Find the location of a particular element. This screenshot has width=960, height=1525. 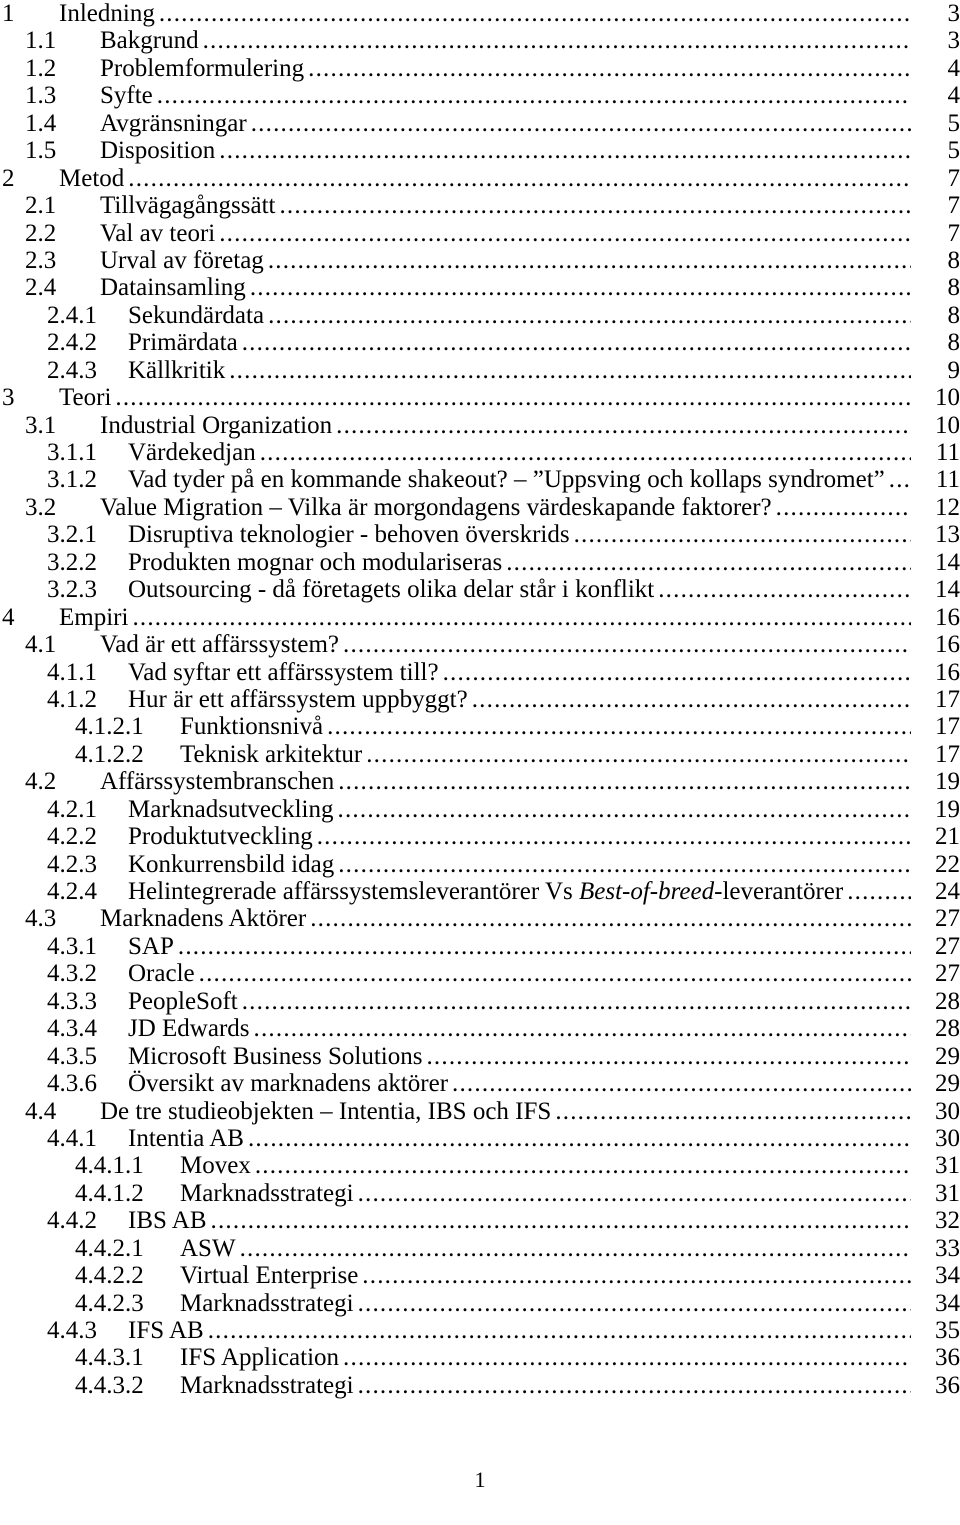

toc-entry-title: Primärdata is located at coordinates (183, 343).